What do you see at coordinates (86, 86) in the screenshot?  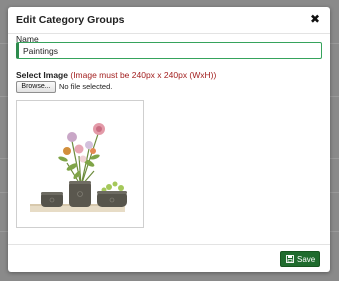 I see `file-status: No file selected.` at bounding box center [86, 86].